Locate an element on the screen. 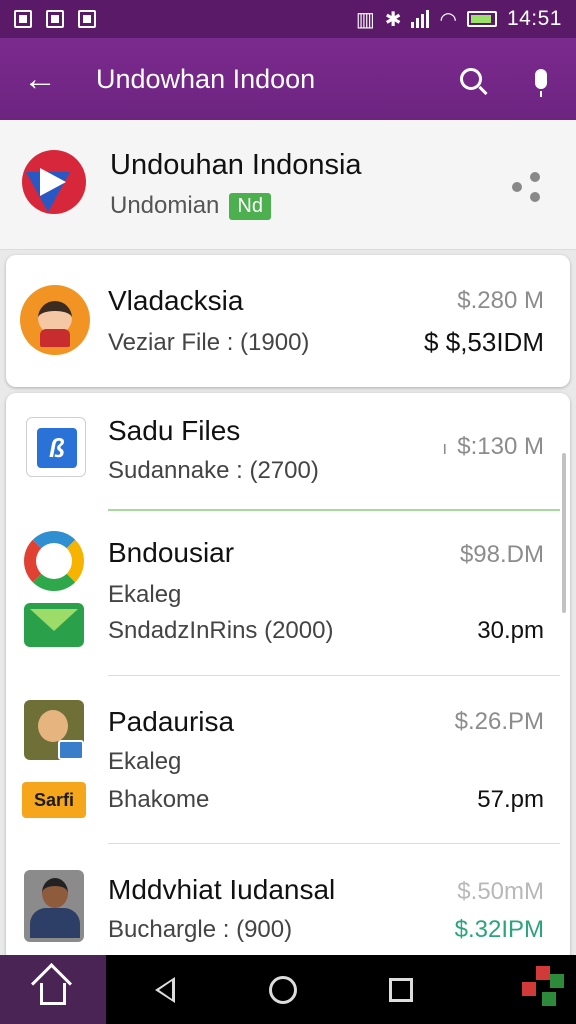 The width and height of the screenshot is (576, 1024). list-item: ß Sadu Files Sudannake : (2700) ı $:130 M is located at coordinates (288, 452).